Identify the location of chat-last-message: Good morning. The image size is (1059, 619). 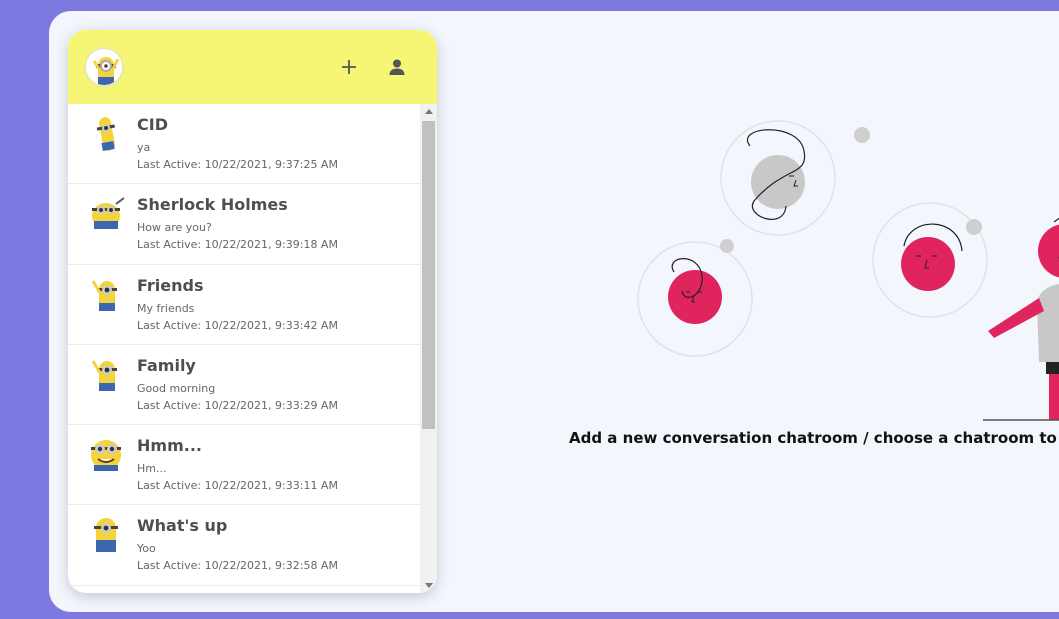
(176, 388).